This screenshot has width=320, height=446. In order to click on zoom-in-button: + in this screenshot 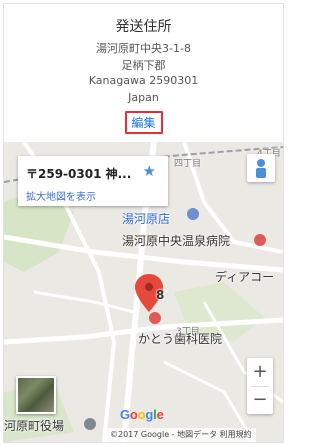, I will do `click(260, 372)`.